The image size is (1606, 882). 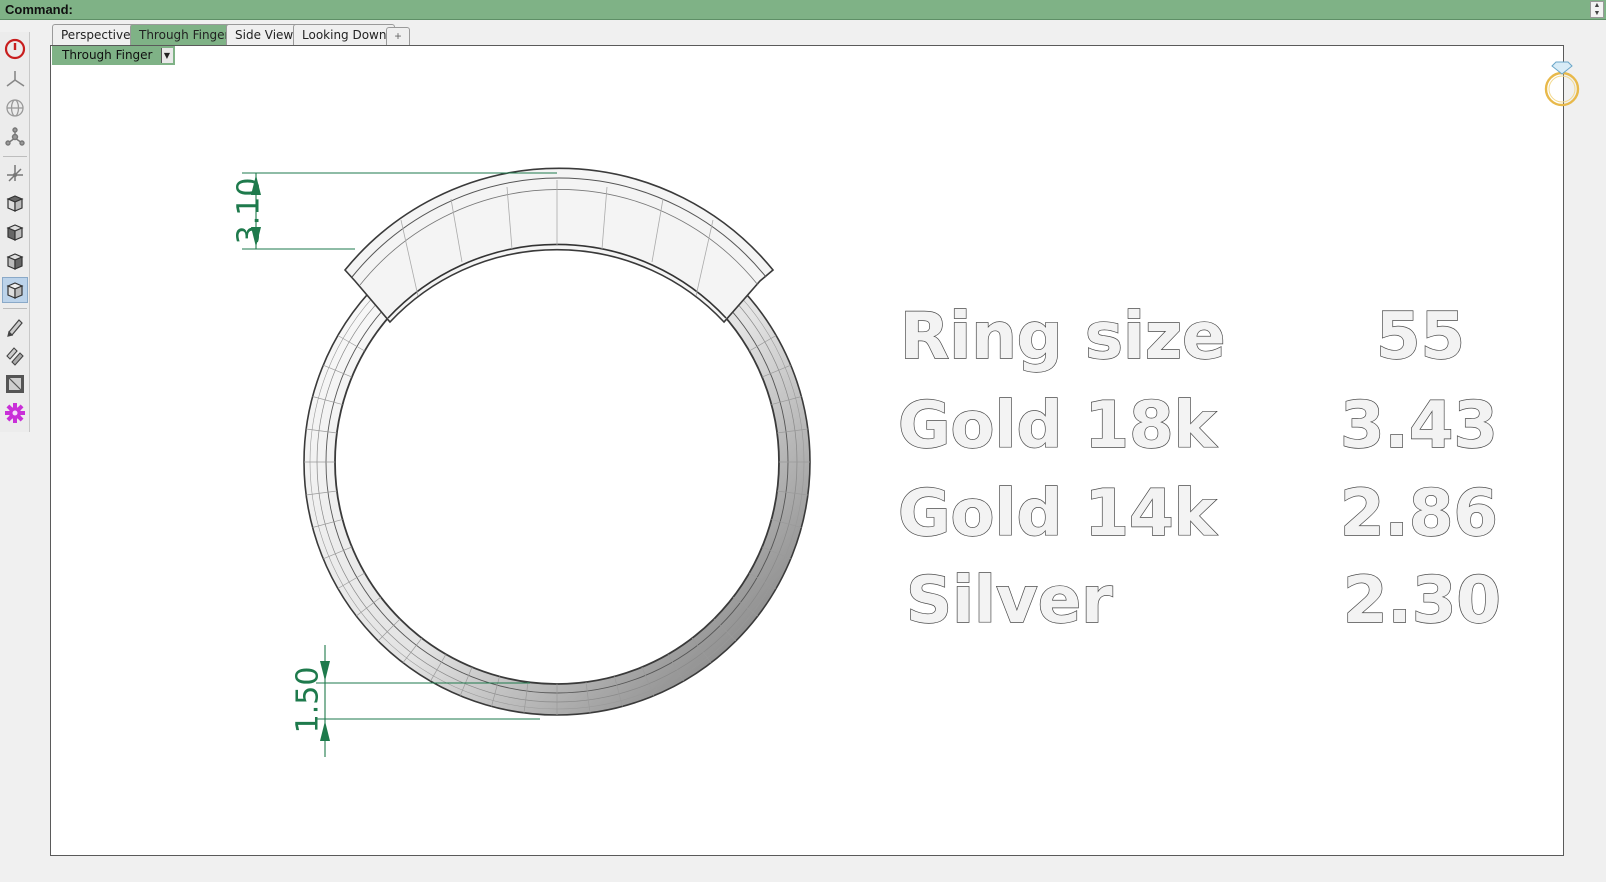 What do you see at coordinates (1562, 84) in the screenshot?
I see `ring-icon` at bounding box center [1562, 84].